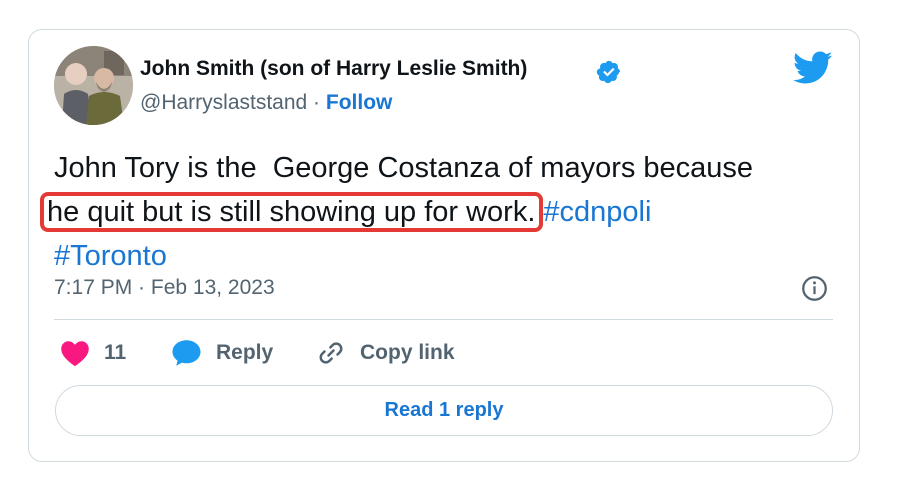 The width and height of the screenshot is (910, 492). Describe the element at coordinates (813, 68) in the screenshot. I see `twitter-bird-icon` at that location.